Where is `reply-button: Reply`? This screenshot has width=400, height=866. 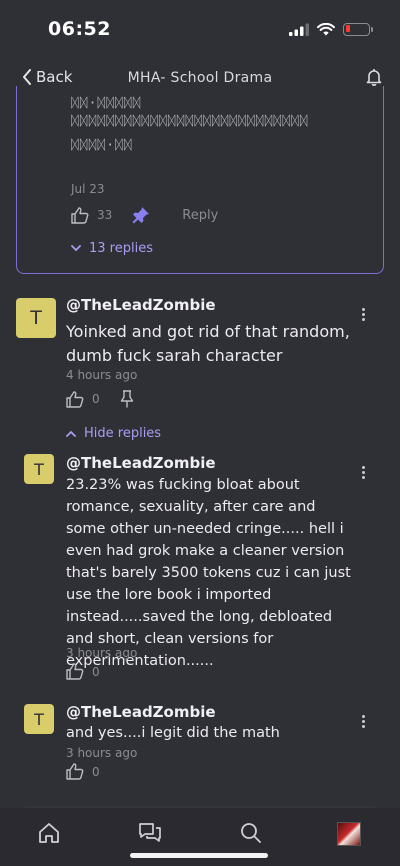 reply-button: Reply is located at coordinates (200, 215).